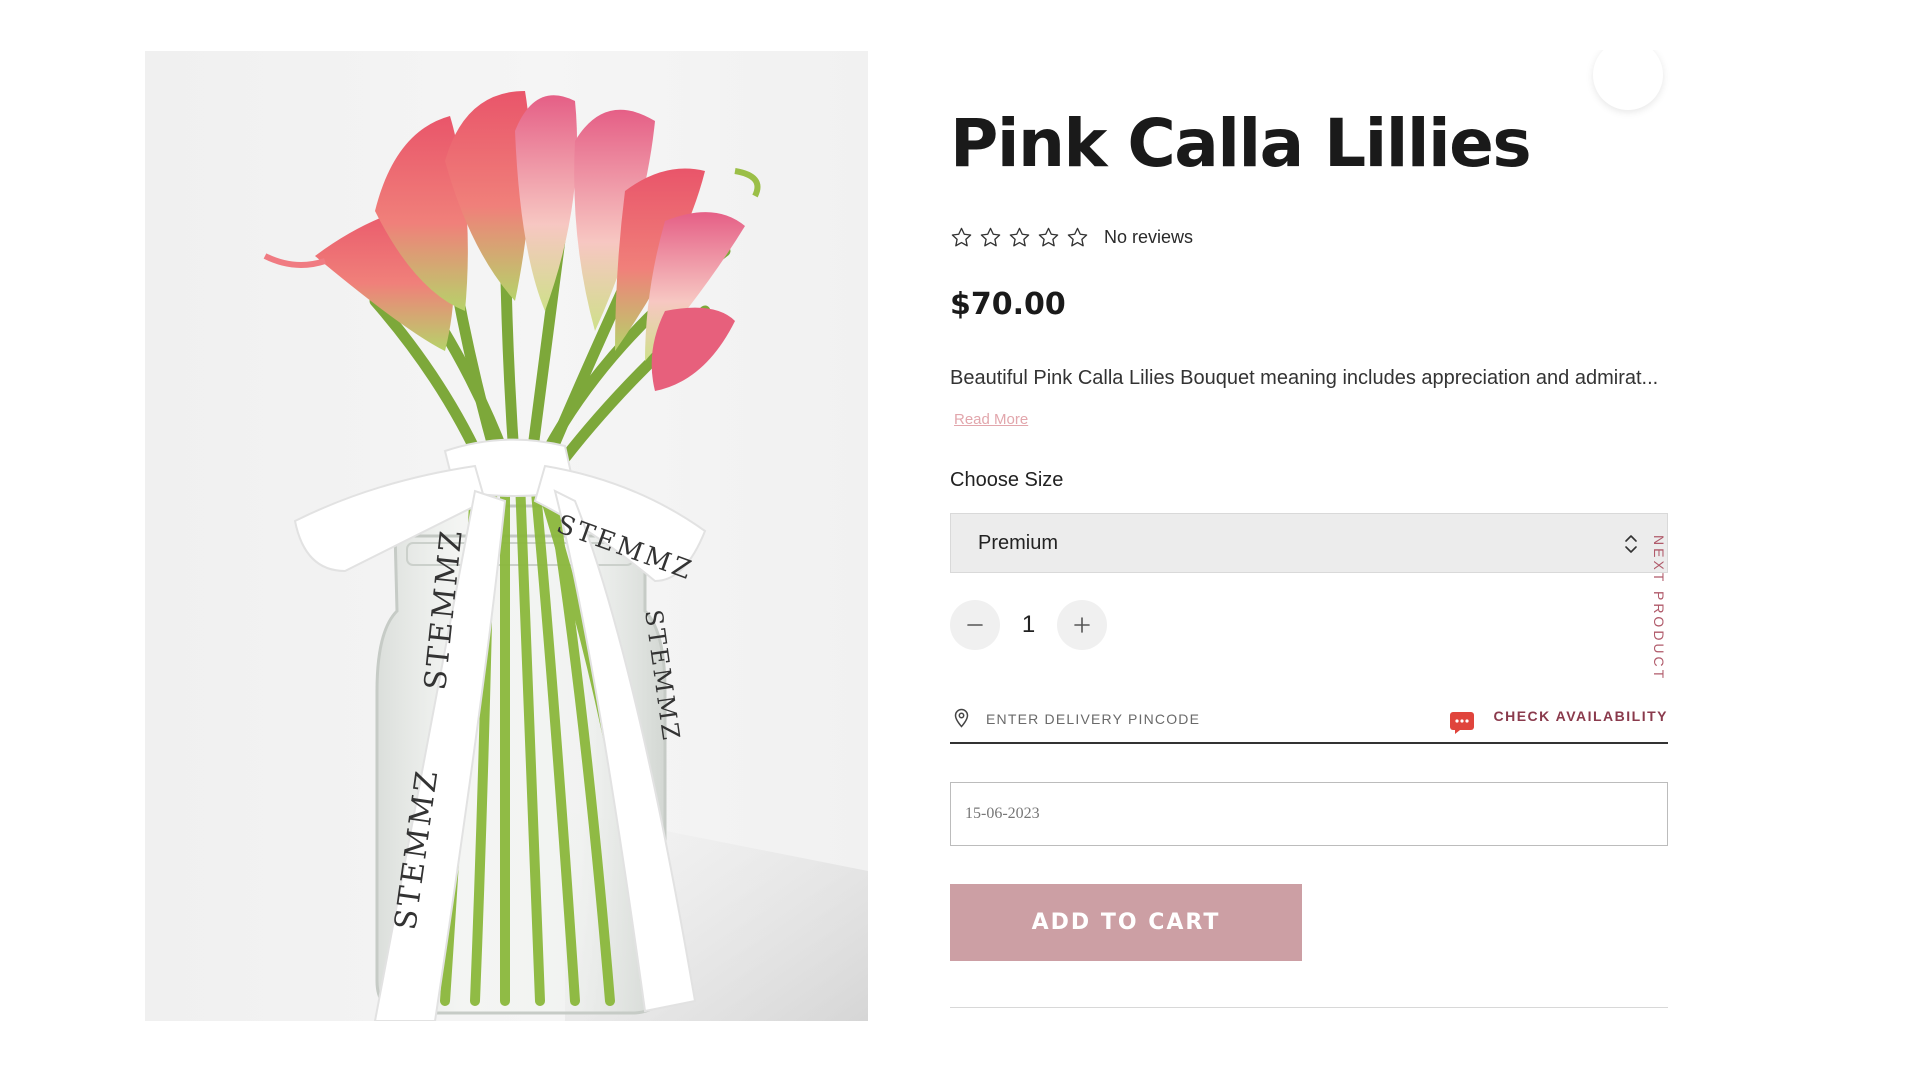 This screenshot has height=1080, width=1920. Describe the element at coordinates (1309, 814) in the screenshot. I see `delivery-date-field: 15-06-2023` at that location.